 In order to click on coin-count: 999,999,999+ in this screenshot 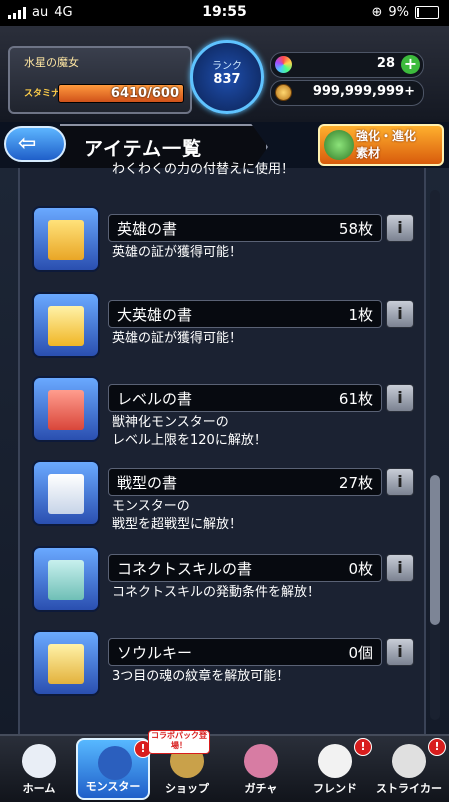, I will do `click(363, 91)`.